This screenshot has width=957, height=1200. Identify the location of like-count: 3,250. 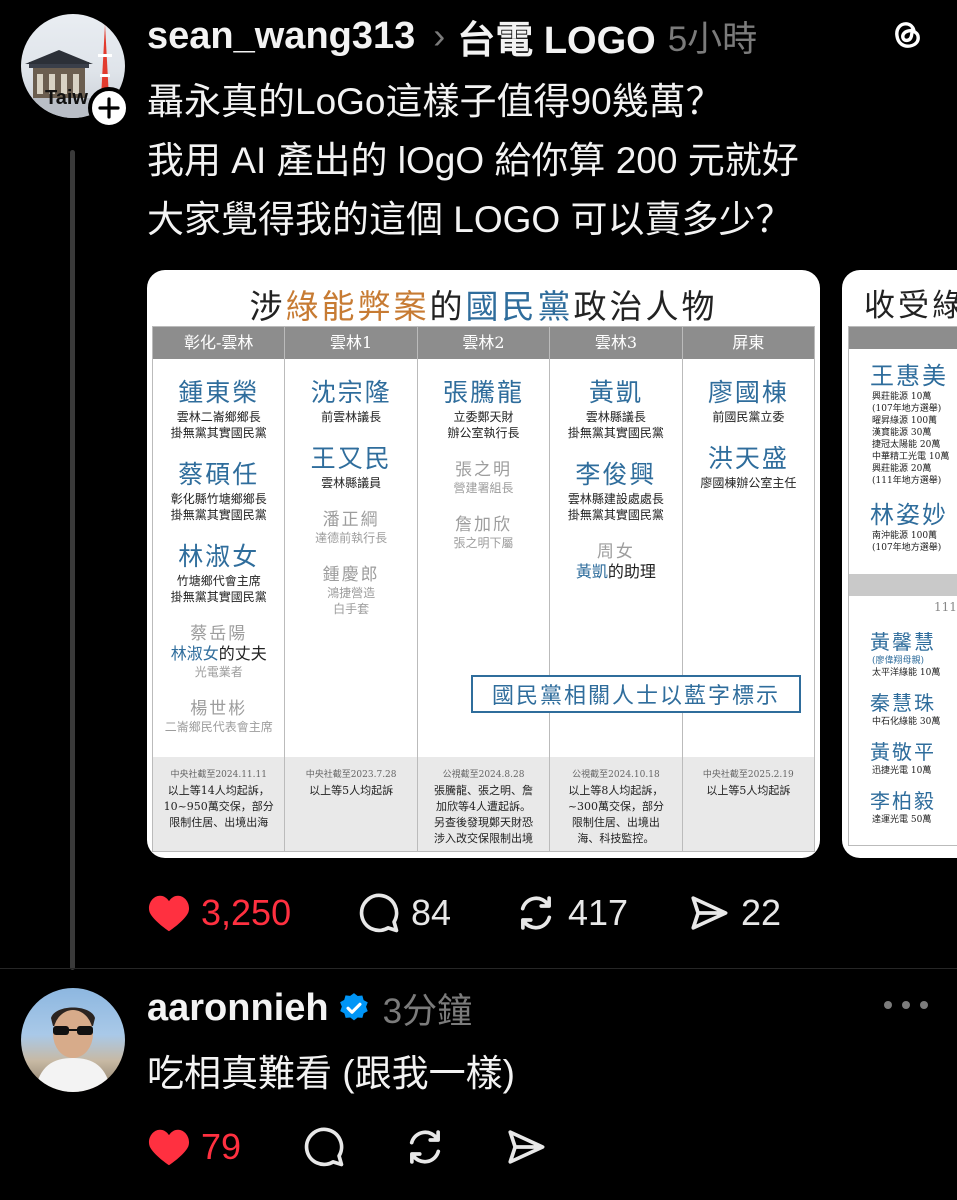
(246, 912).